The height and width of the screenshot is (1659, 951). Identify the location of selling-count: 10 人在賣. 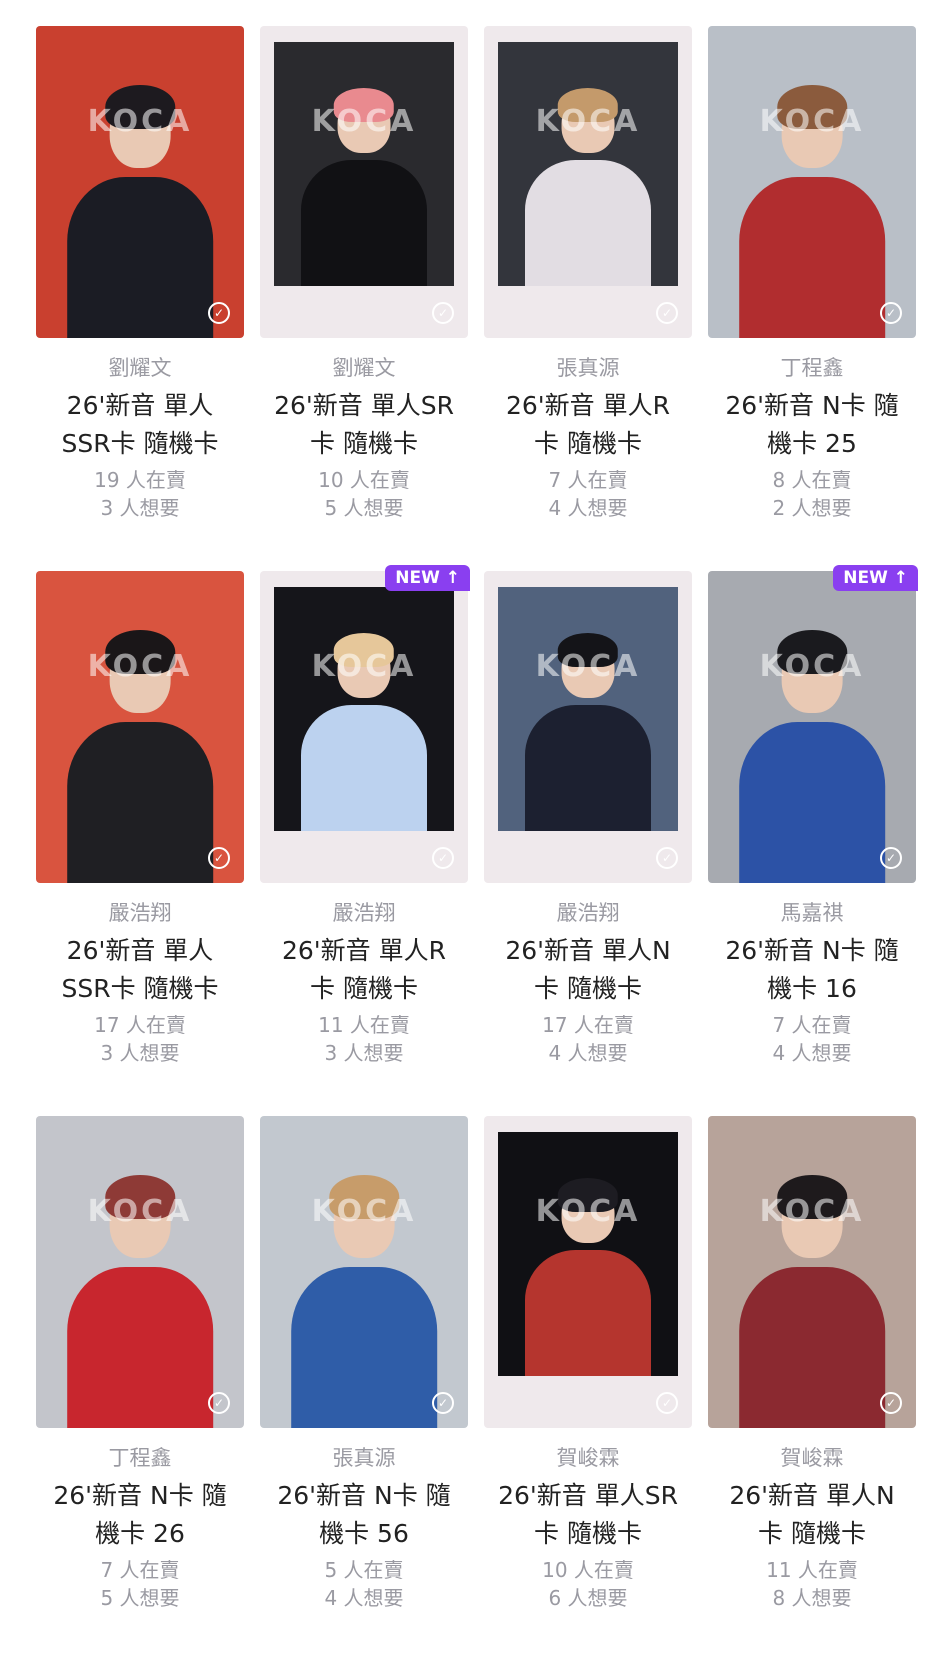
(364, 480).